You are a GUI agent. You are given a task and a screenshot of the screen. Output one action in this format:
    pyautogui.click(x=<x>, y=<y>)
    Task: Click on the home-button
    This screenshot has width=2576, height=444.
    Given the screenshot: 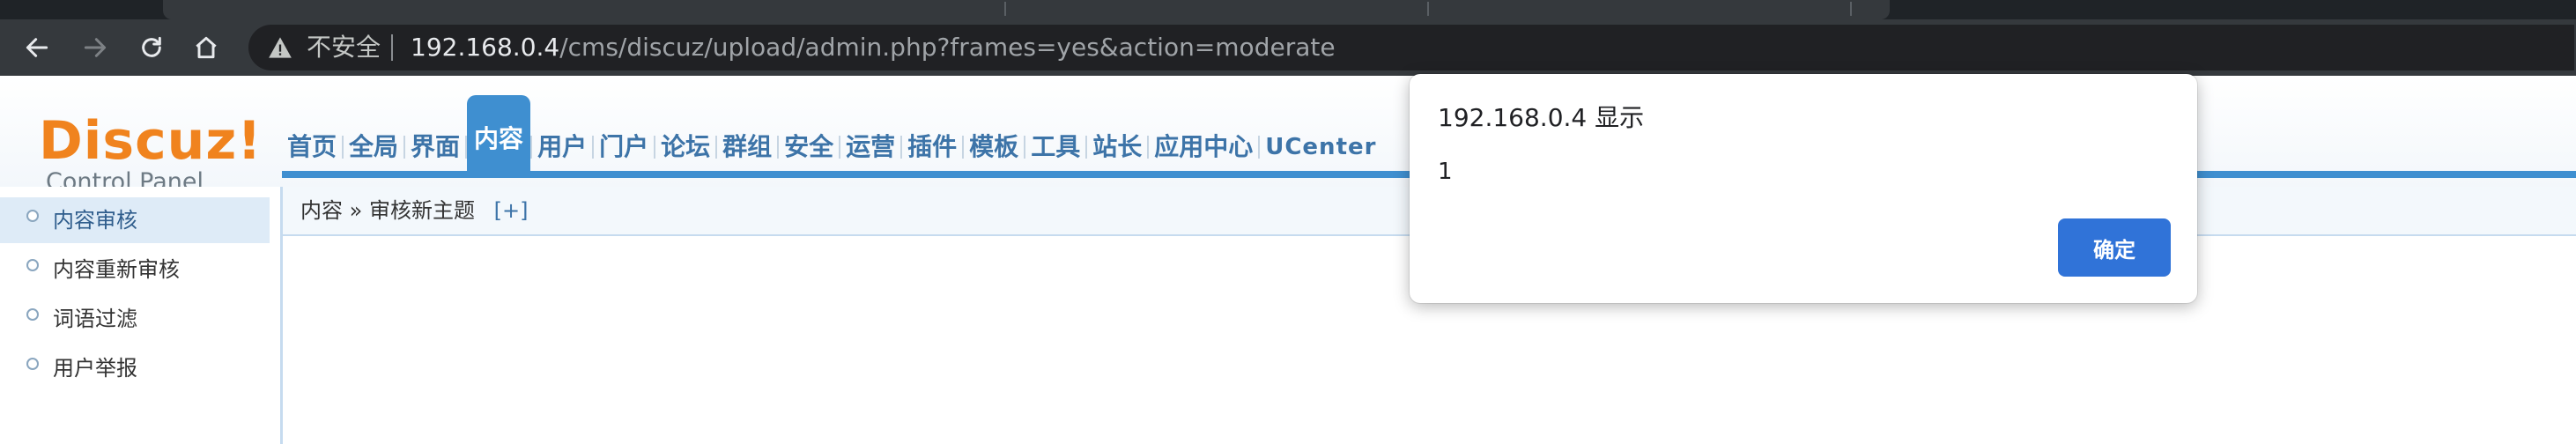 What is the action you would take?
    pyautogui.click(x=206, y=47)
    